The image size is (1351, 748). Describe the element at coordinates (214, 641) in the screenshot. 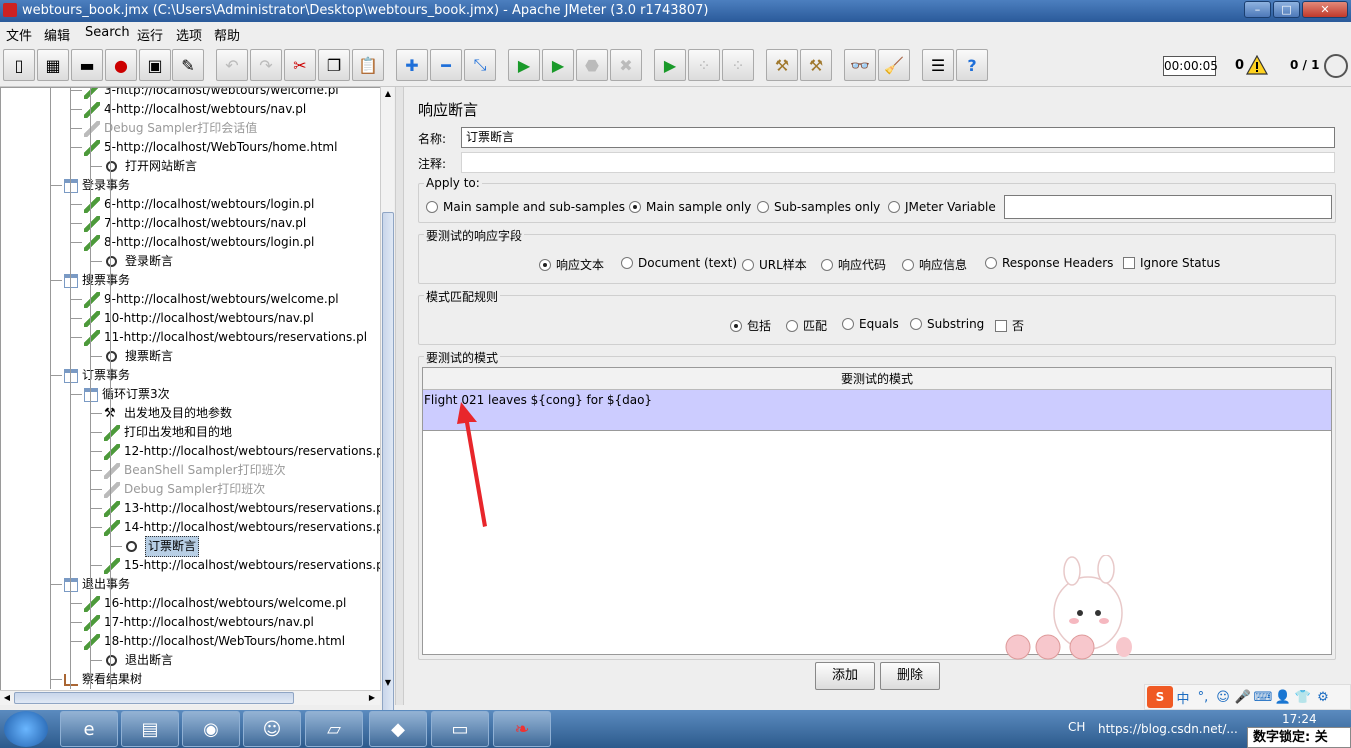

I see `tree-node: 18-http://localhost/WebTours/home.html` at that location.